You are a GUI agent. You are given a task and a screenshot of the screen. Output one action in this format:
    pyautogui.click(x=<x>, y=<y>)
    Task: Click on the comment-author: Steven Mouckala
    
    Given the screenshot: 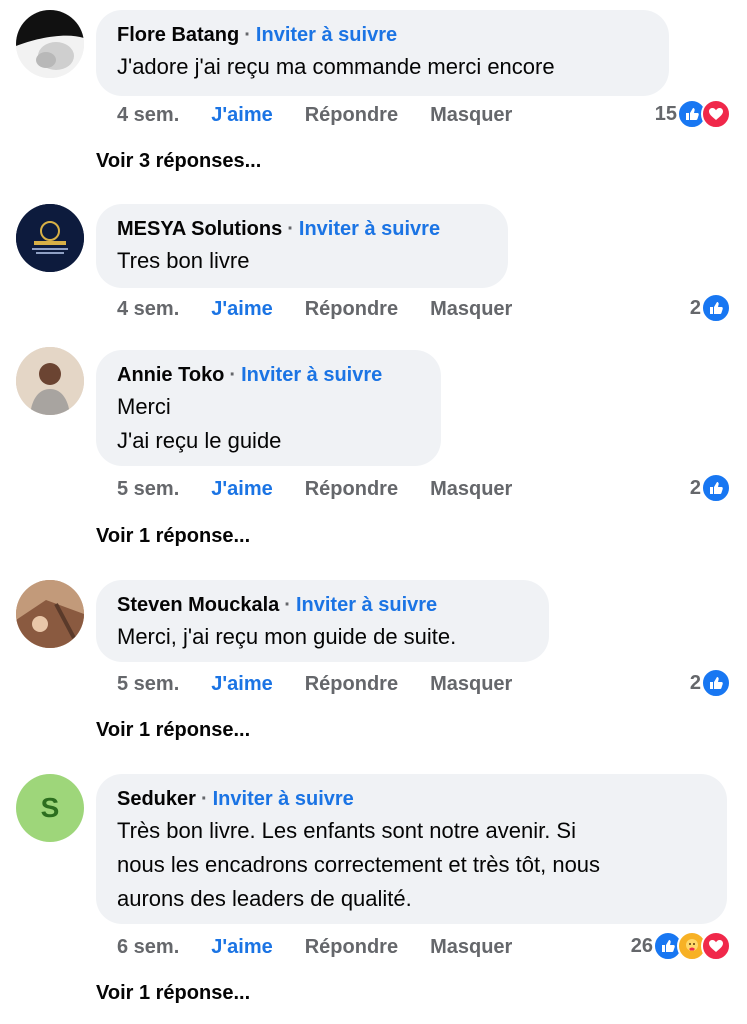 What is the action you would take?
    pyautogui.click(x=198, y=605)
    